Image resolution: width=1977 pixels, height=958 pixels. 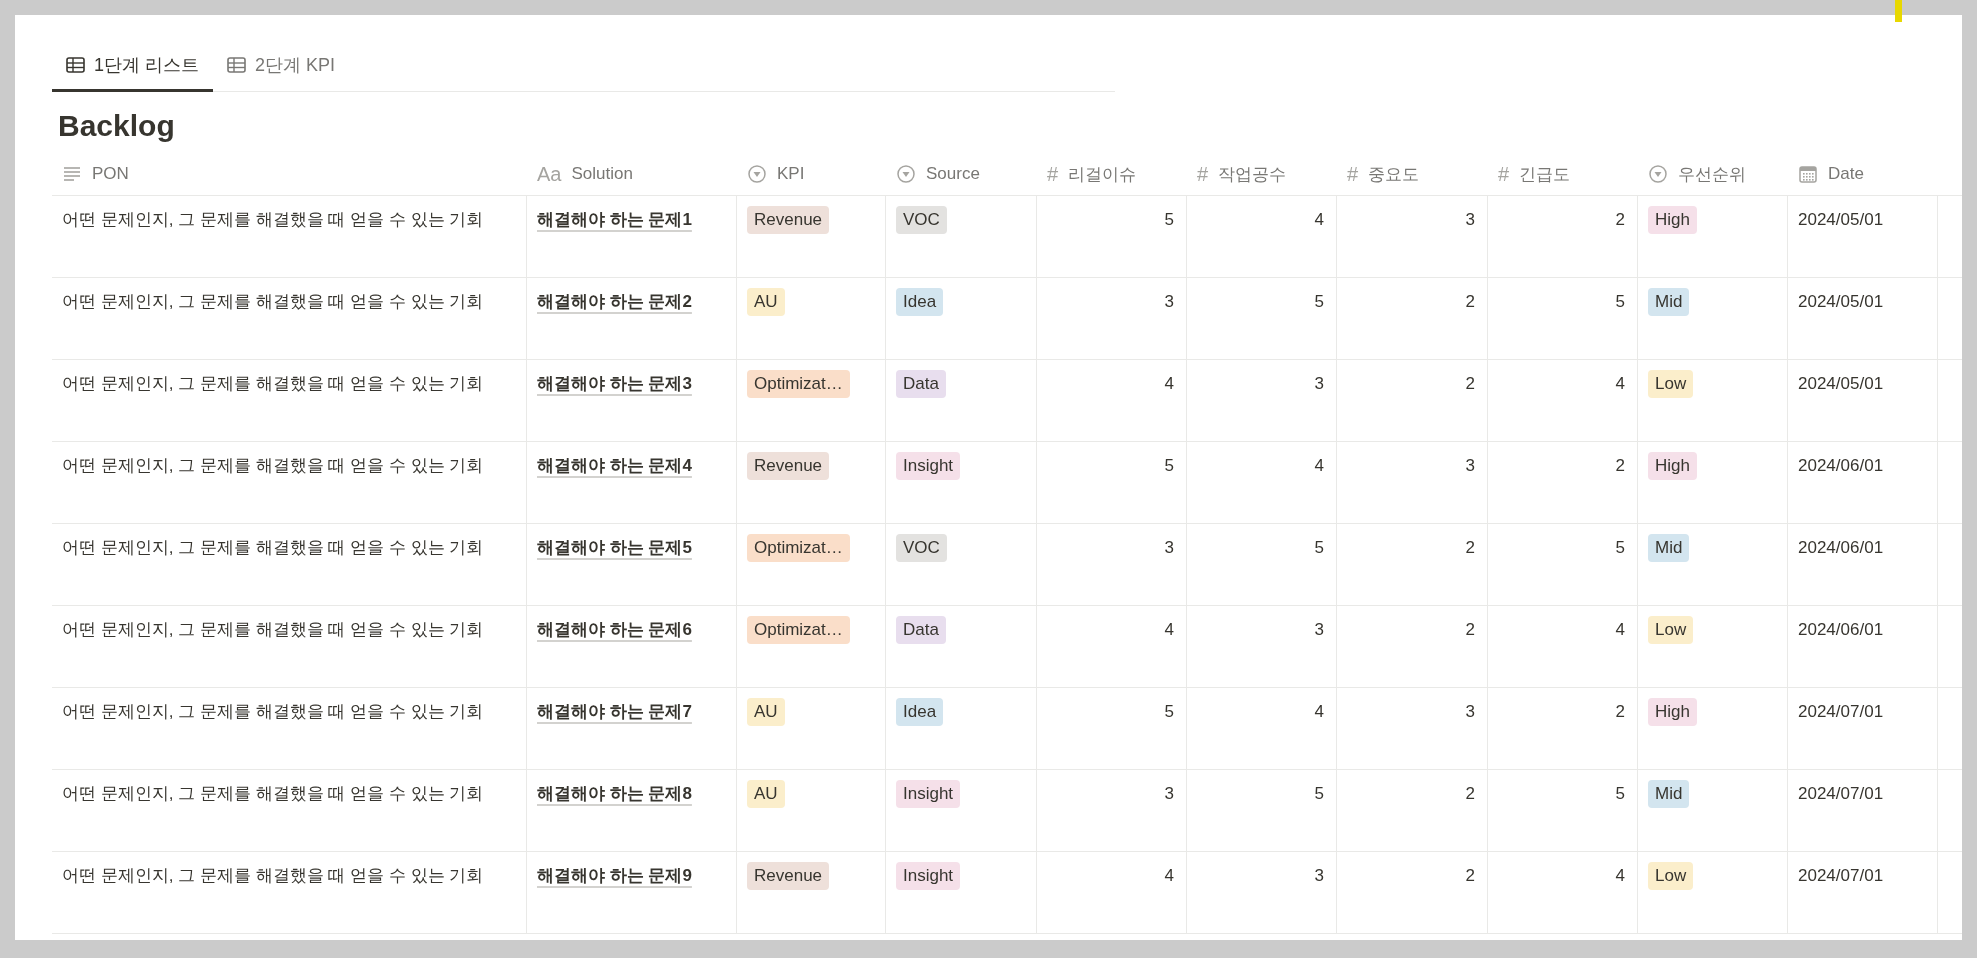 What do you see at coordinates (132, 68) in the screenshot?
I see `view-tab: 1단계 리스트` at bounding box center [132, 68].